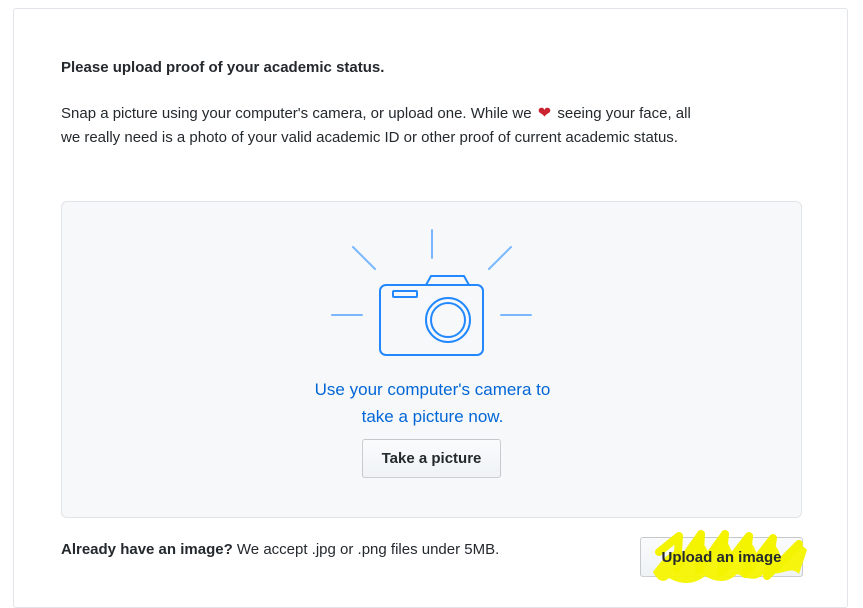 The image size is (863, 608). Describe the element at coordinates (147, 549) in the screenshot. I see `upload-question: Already have an image?` at that location.